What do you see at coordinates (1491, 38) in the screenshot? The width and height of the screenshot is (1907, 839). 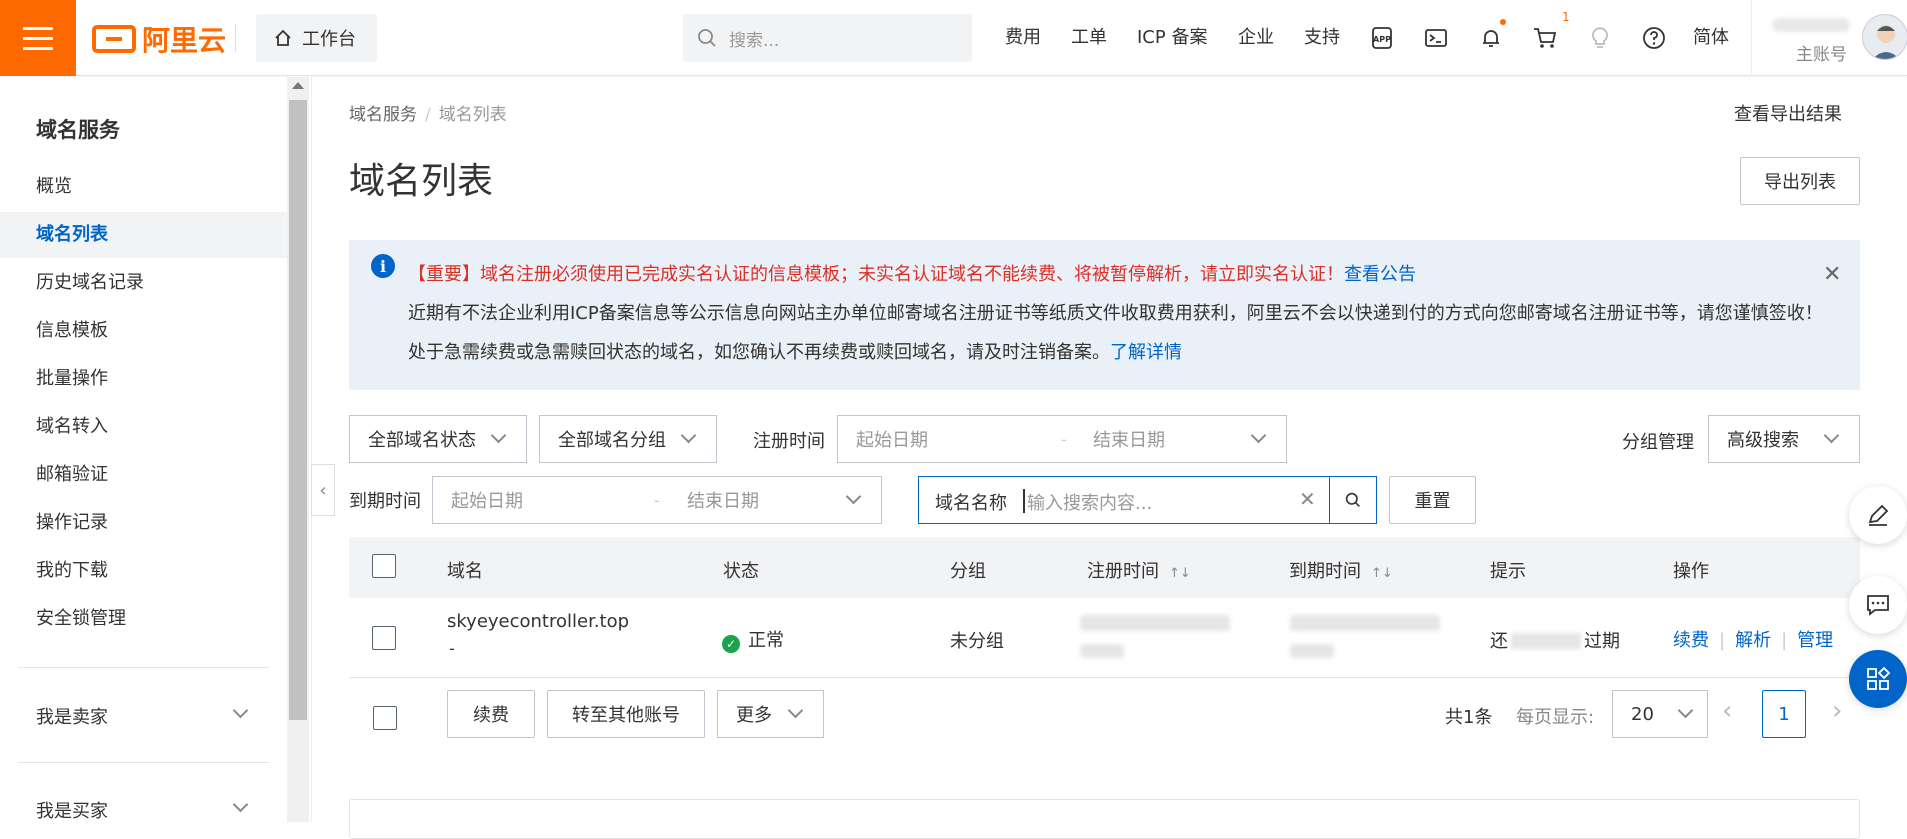 I see `bell-icon` at bounding box center [1491, 38].